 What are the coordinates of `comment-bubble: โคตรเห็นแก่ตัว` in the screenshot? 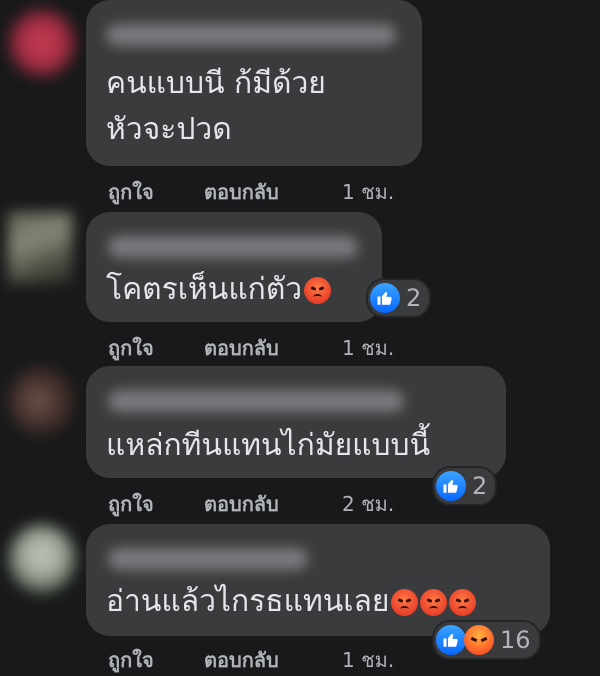 It's located at (234, 267).